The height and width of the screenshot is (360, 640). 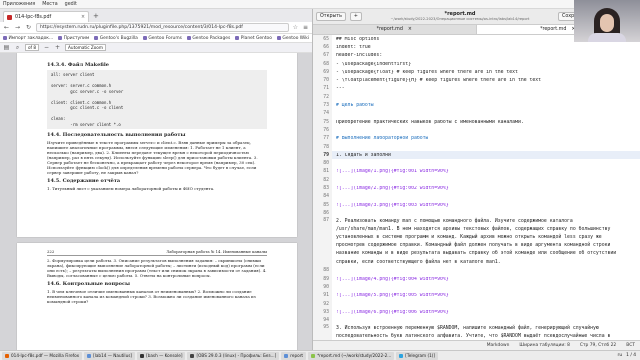 What do you see at coordinates (476, 55) in the screenshot?
I see `editor-line: 67 header-includes:` at bounding box center [476, 55].